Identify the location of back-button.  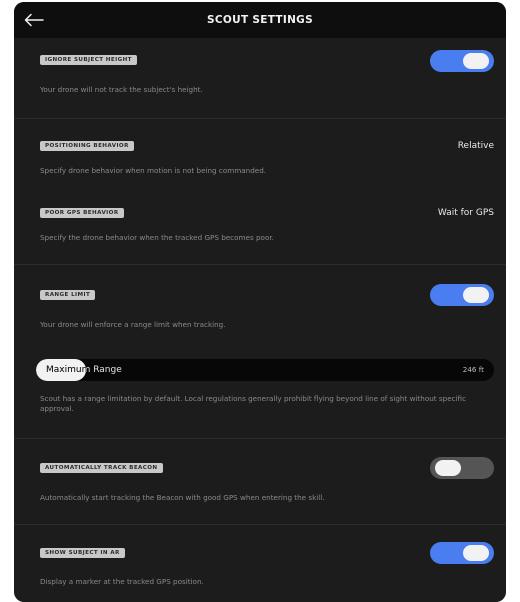
(34, 20).